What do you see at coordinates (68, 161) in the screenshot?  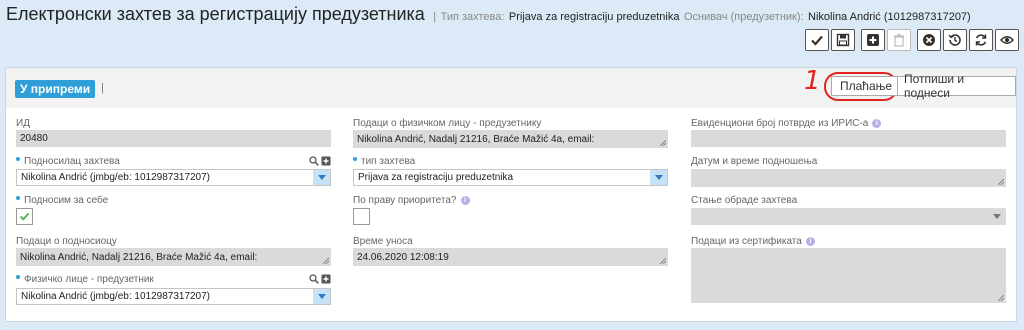 I see `submitter-label: Подносилац захтева` at bounding box center [68, 161].